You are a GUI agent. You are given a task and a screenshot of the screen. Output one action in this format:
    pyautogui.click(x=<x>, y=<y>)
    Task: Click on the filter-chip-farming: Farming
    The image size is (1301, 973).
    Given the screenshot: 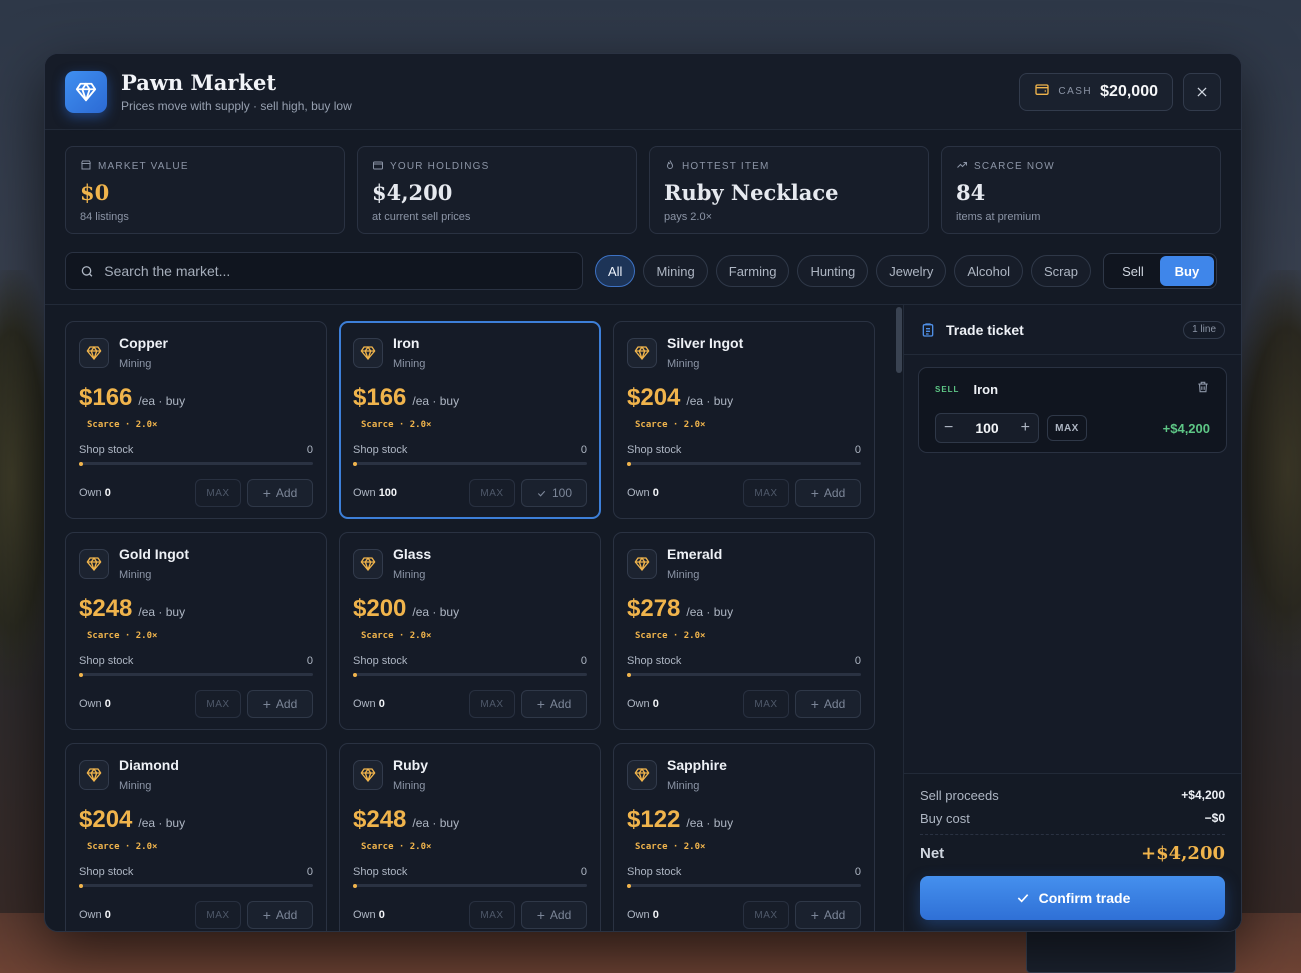 What is the action you would take?
    pyautogui.click(x=752, y=271)
    